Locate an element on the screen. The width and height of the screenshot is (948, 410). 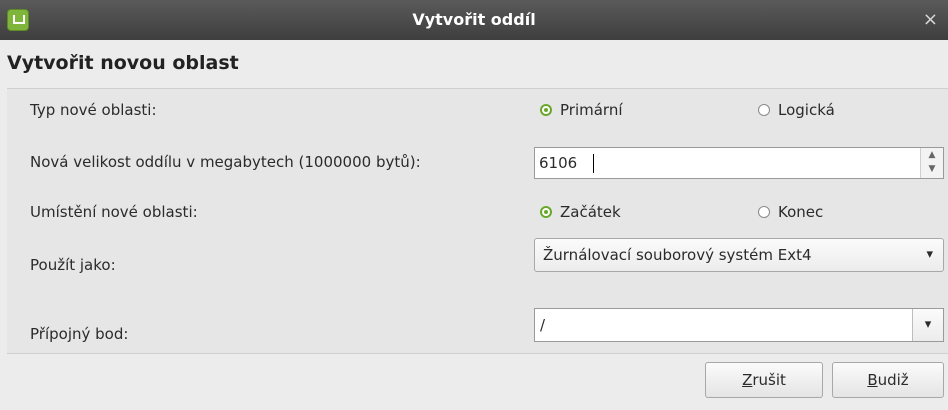
radio-primary: Primární is located at coordinates (581, 110).